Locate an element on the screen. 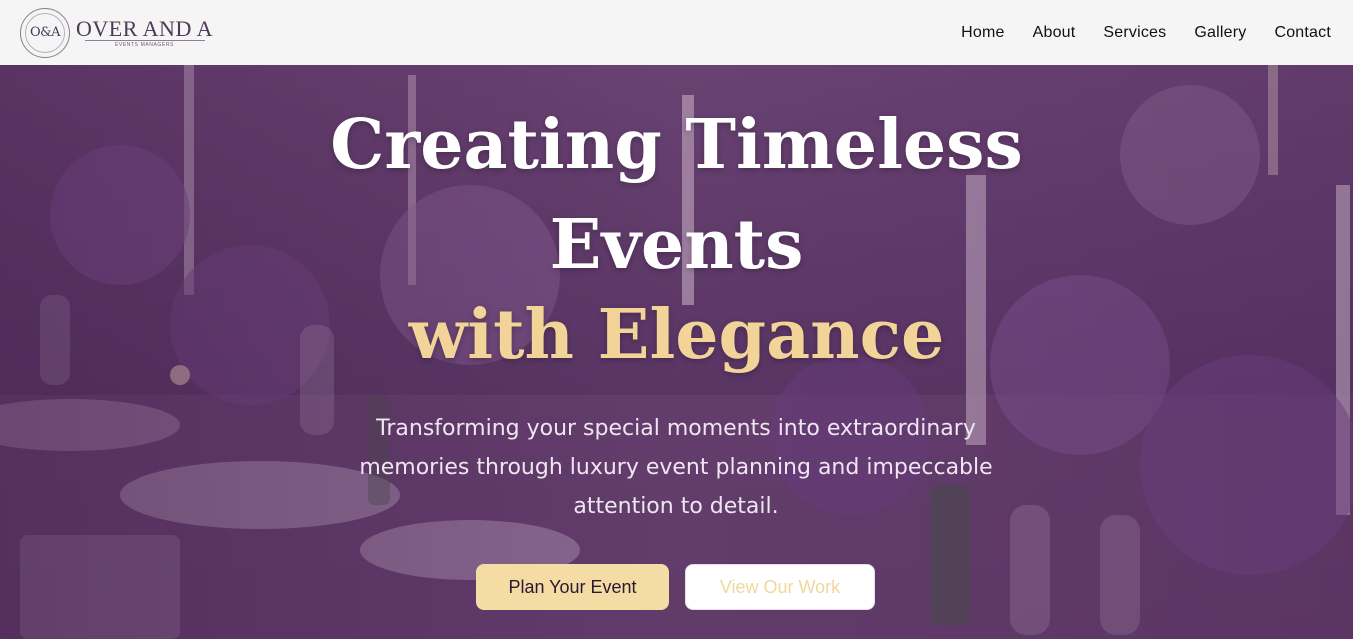  nav-gallery: Gallery is located at coordinates (1220, 33).